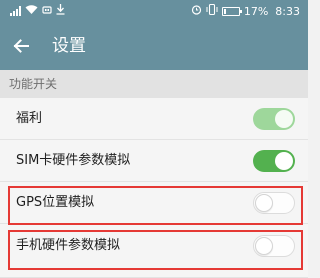 This screenshot has width=320, height=278. I want to click on gps-toggle, so click(274, 203).